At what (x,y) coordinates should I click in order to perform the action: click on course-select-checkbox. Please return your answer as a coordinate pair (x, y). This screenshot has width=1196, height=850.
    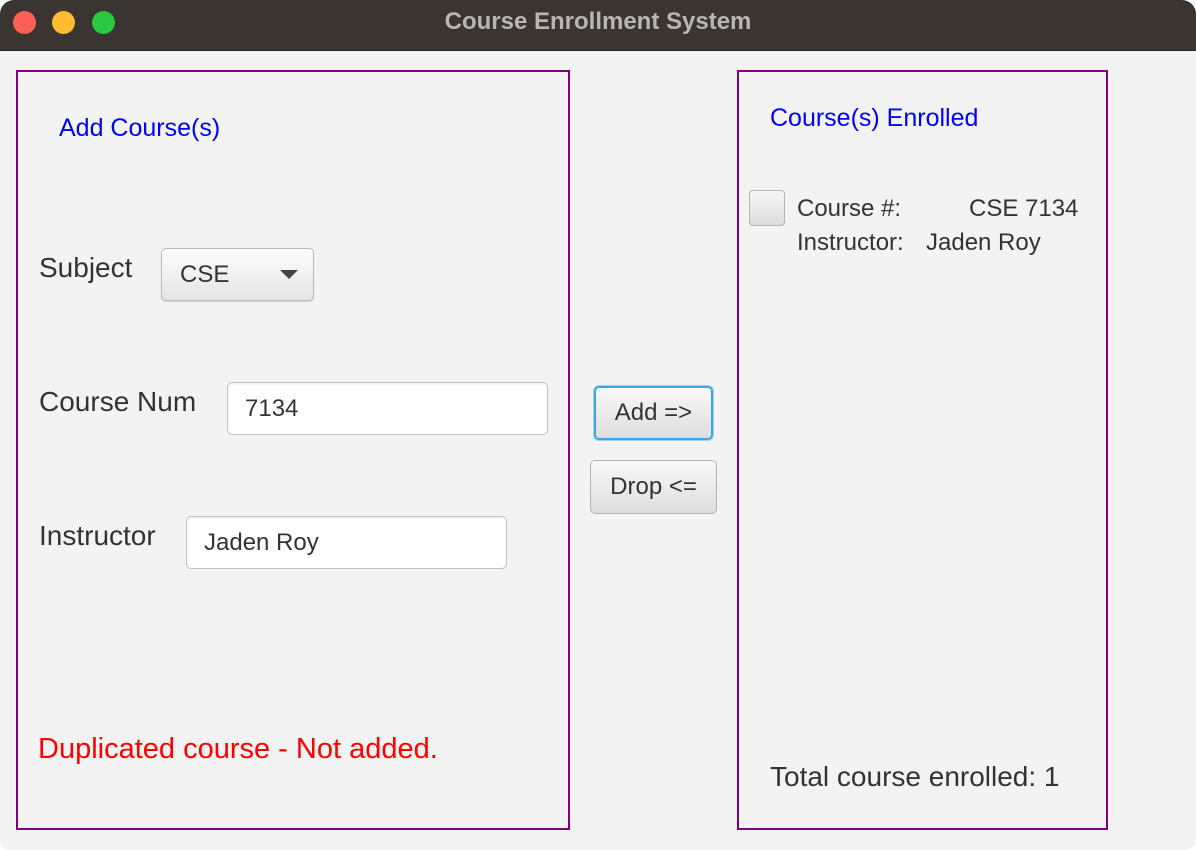
    Looking at the image, I should click on (767, 208).